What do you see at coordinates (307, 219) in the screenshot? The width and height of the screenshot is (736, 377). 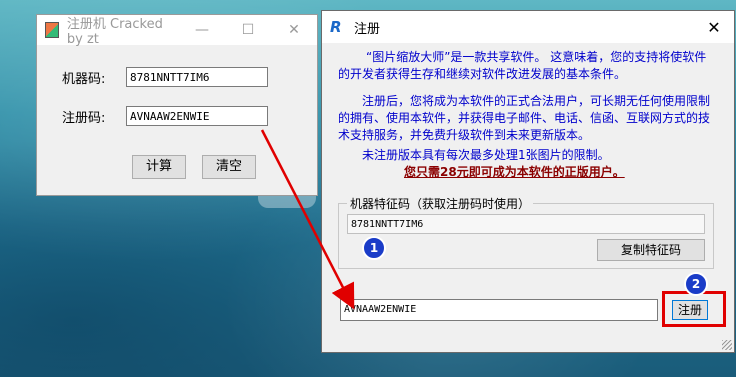 I see `annotation-arrow` at bounding box center [307, 219].